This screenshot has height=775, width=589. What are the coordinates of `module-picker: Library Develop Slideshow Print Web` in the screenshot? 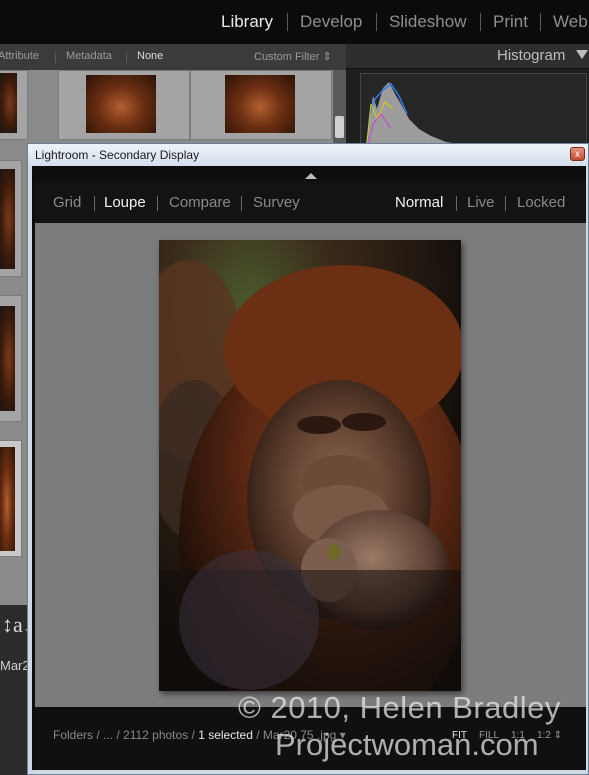 It's located at (294, 22).